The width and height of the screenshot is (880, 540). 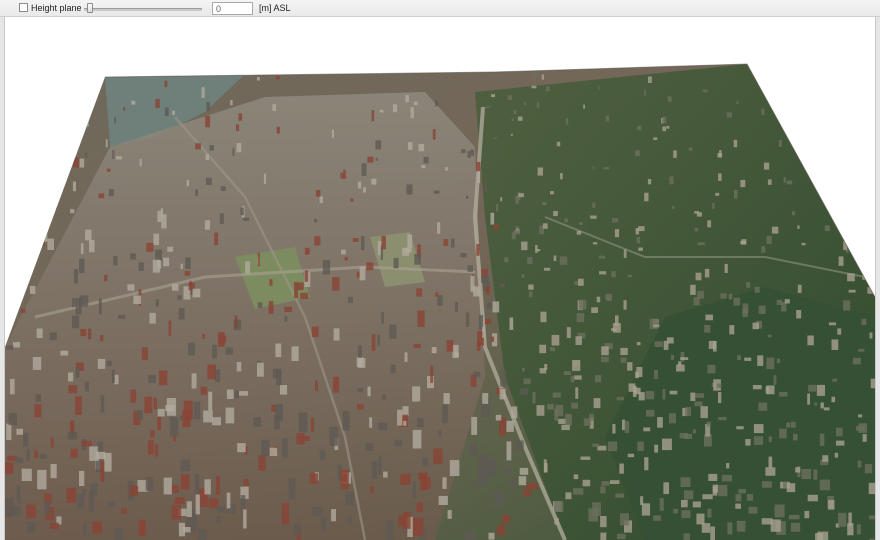 What do you see at coordinates (232, 8) in the screenshot?
I see `height-value-input` at bounding box center [232, 8].